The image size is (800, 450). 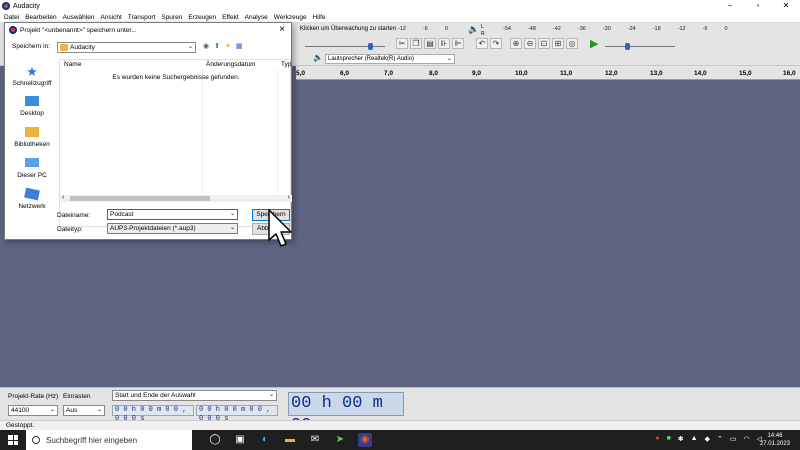 What do you see at coordinates (581, 29) in the screenshot?
I see `play-scale-label: -36` at bounding box center [581, 29].